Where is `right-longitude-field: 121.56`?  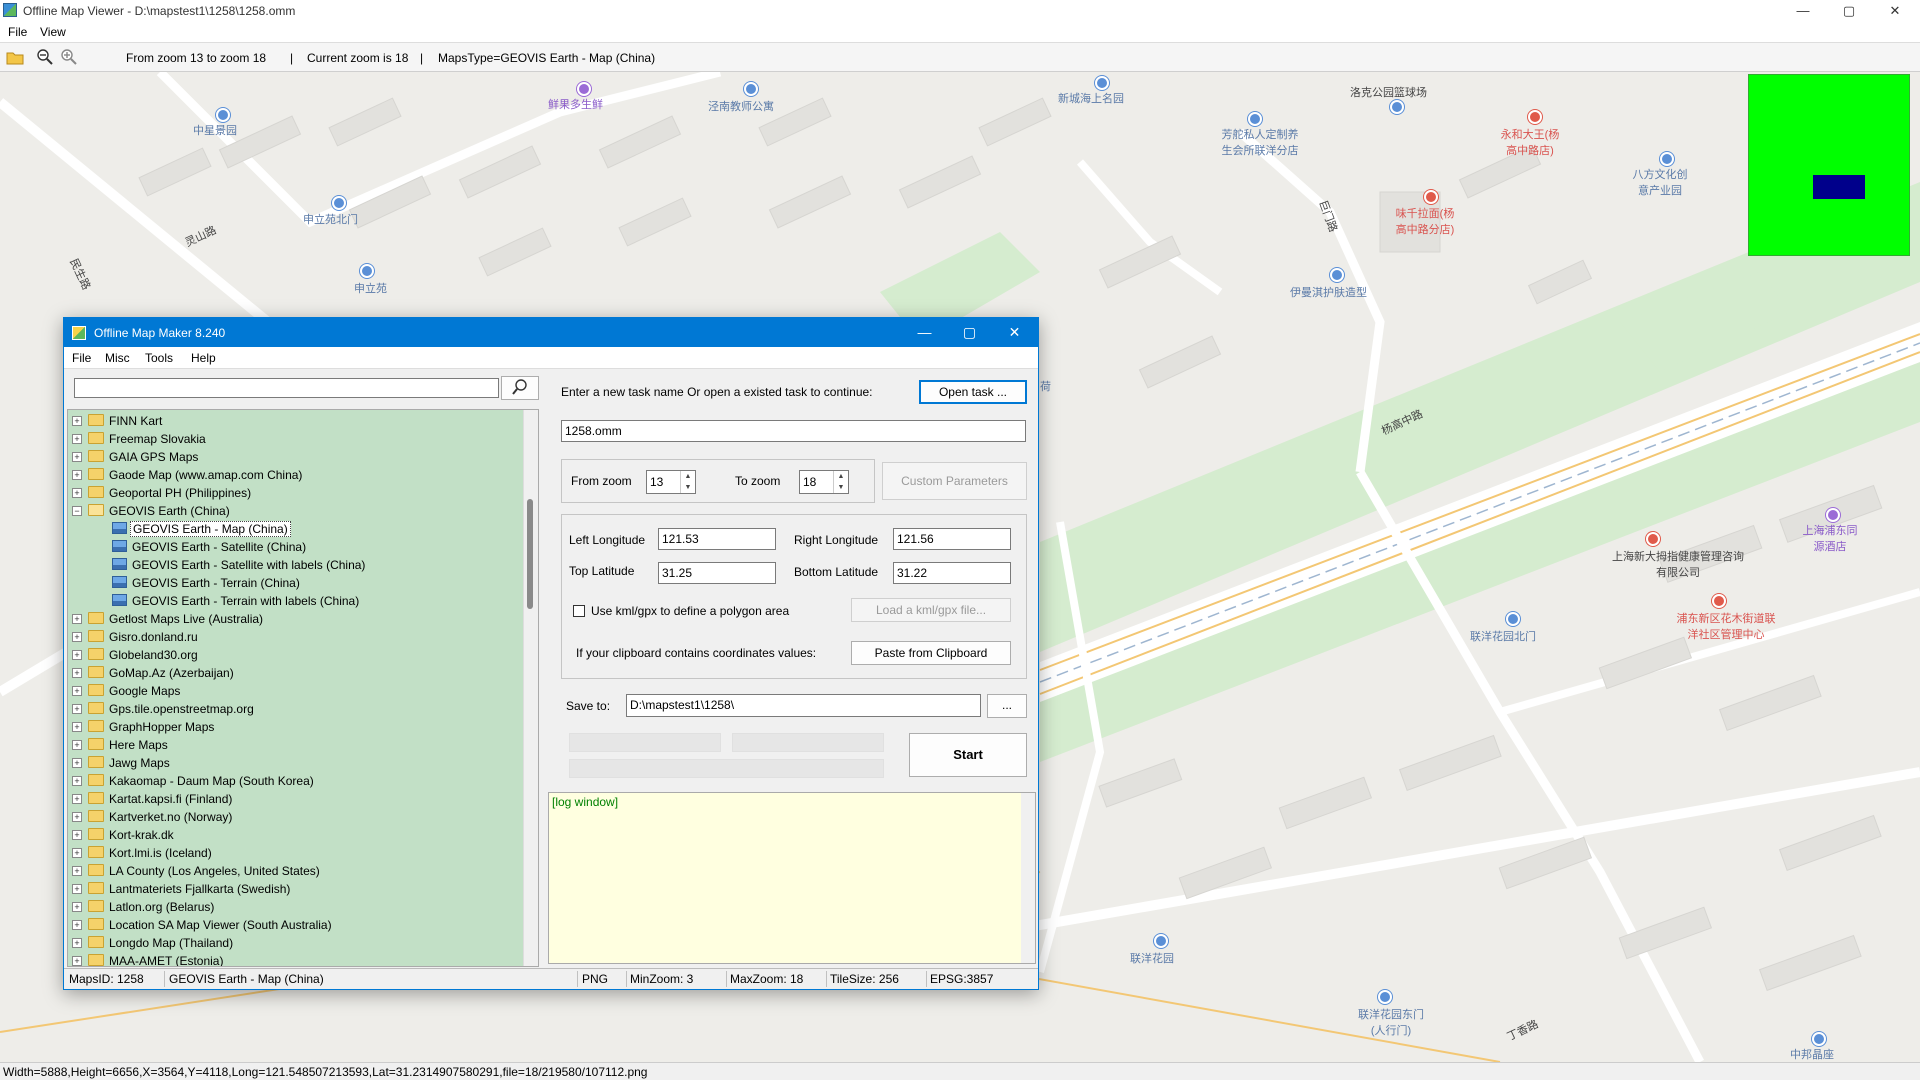 right-longitude-field: 121.56 is located at coordinates (952, 539).